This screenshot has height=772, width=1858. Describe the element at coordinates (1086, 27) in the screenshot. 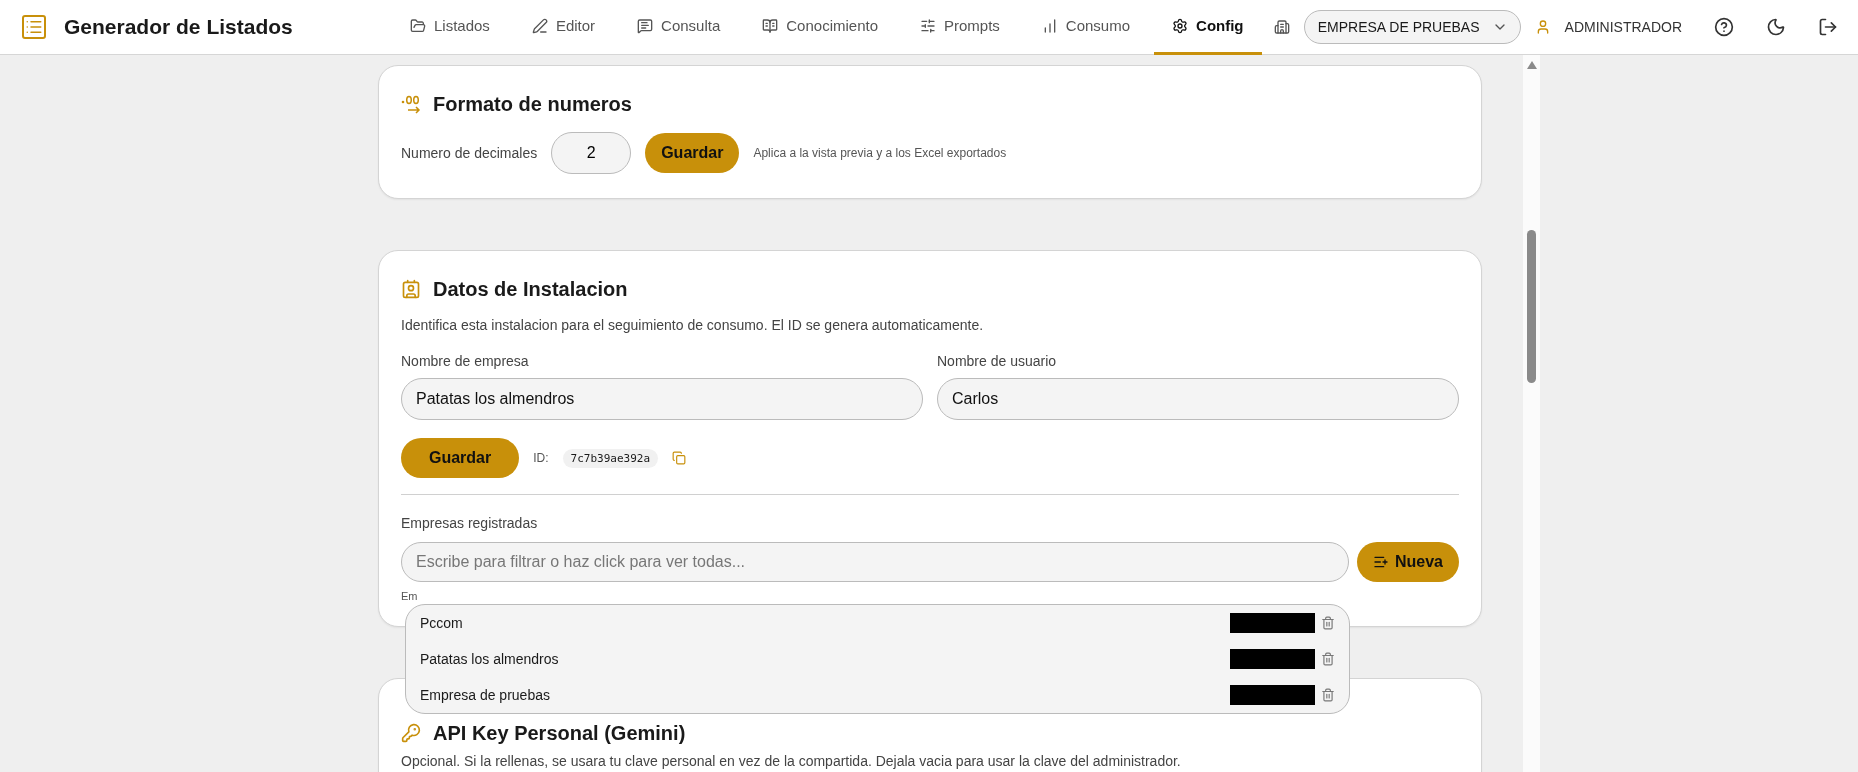

I see `nav-tab: Consumo` at that location.